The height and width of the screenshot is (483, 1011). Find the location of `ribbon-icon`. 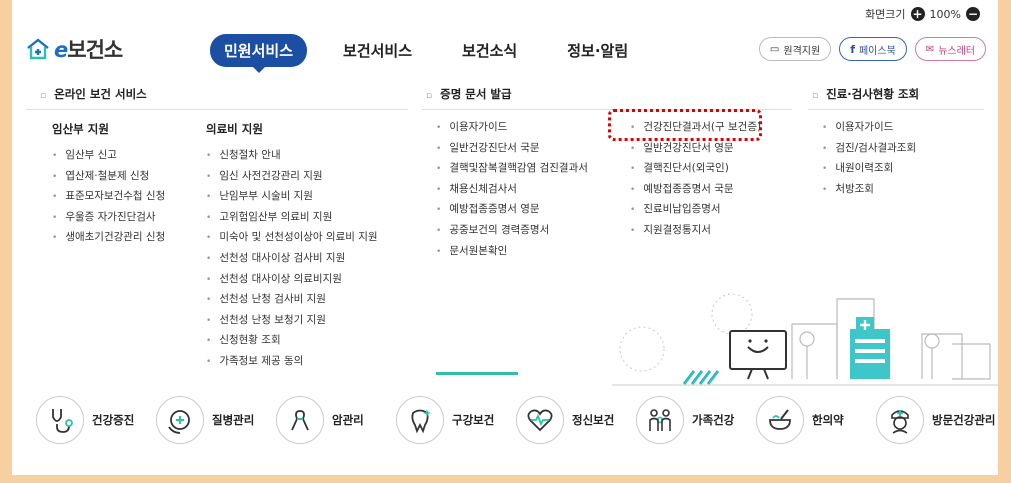

ribbon-icon is located at coordinates (300, 420).